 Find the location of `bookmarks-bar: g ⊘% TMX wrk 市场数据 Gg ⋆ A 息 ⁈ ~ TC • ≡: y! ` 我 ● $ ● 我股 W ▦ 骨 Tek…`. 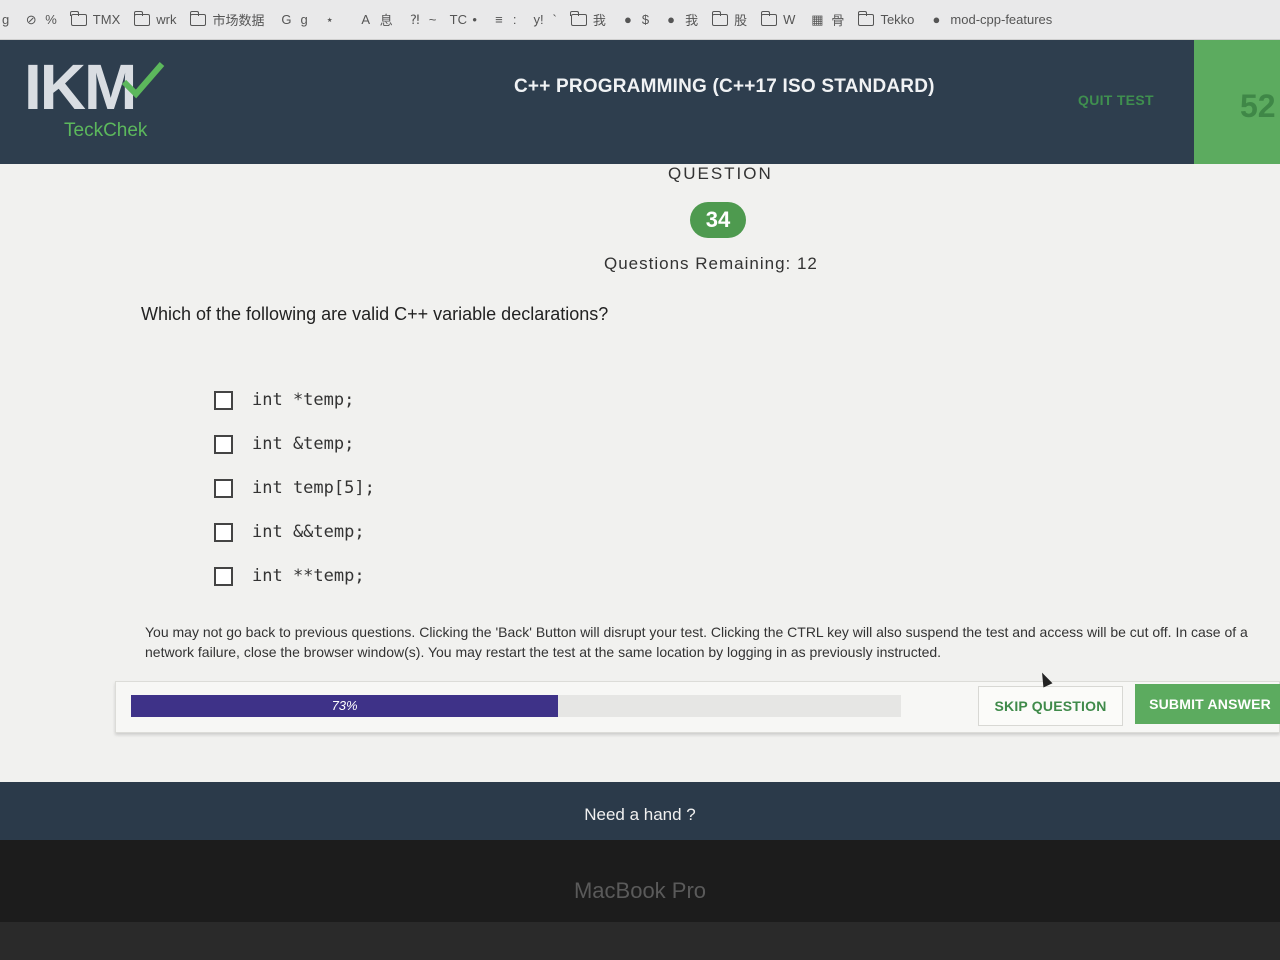

bookmarks-bar: g ⊘% TMX wrk 市场数据 Gg ⋆ A 息 ⁈ ~ TC • ≡: y! ` 我 ● $ ● 我股 W ▦ 骨 Tek… is located at coordinates (640, 20).